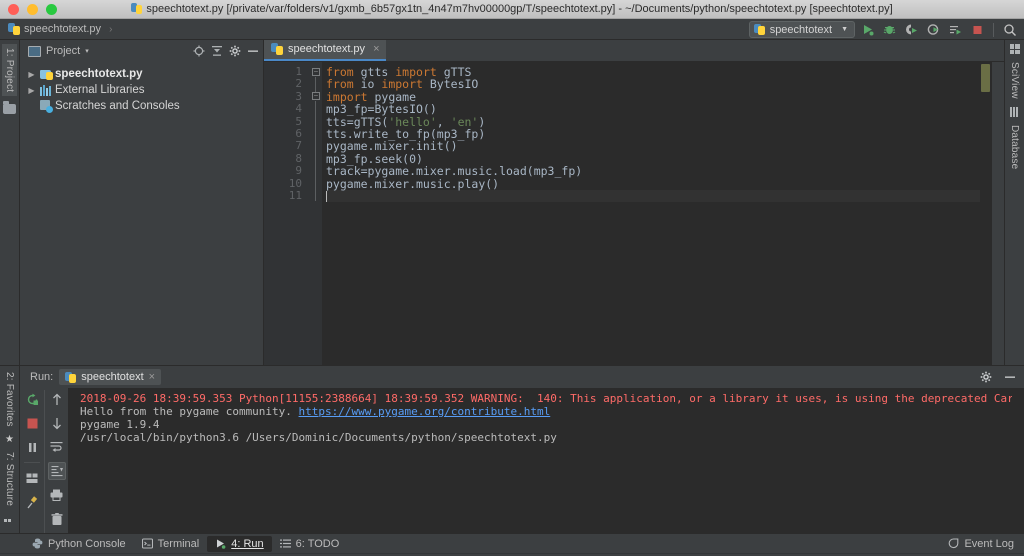 This screenshot has height=556, width=1024. I want to click on print-icon, so click(57, 495).